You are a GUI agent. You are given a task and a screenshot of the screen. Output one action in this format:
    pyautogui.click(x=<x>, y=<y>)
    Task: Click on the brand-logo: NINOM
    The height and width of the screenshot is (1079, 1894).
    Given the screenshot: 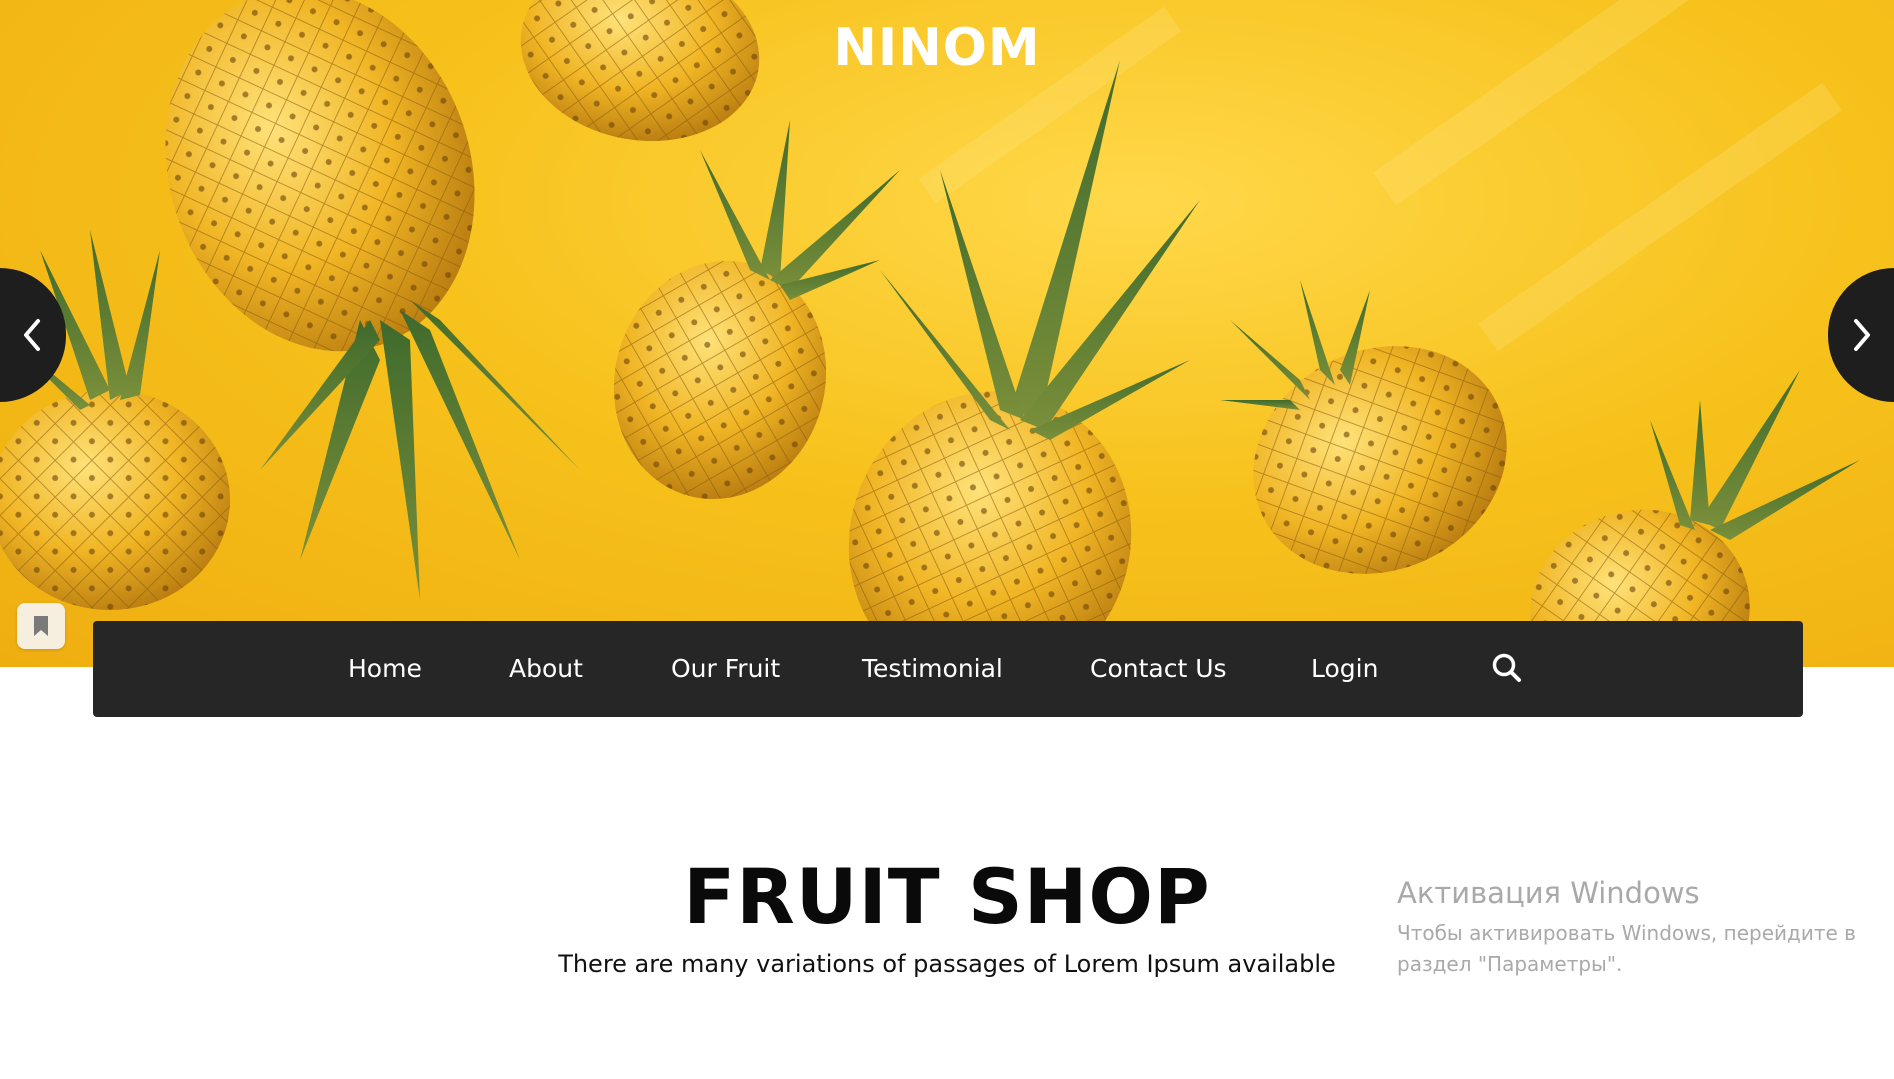 What is the action you would take?
    pyautogui.click(x=937, y=48)
    